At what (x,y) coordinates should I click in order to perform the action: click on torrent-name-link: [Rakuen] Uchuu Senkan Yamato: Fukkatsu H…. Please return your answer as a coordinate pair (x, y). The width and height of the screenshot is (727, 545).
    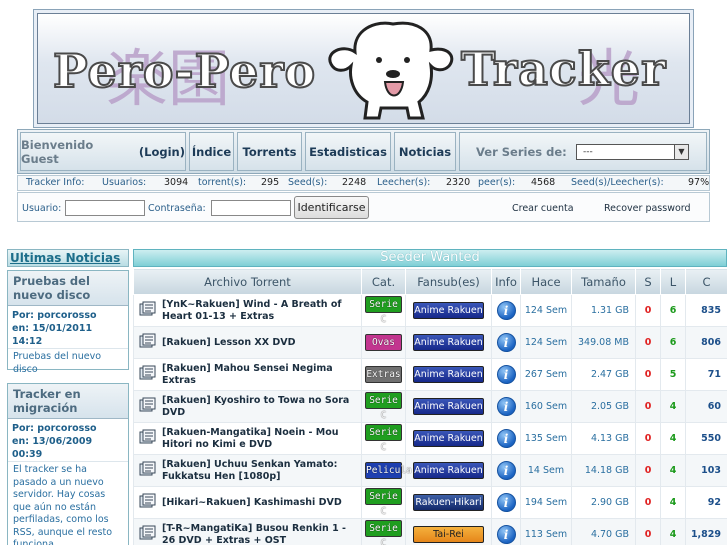
    Looking at the image, I should click on (260, 471).